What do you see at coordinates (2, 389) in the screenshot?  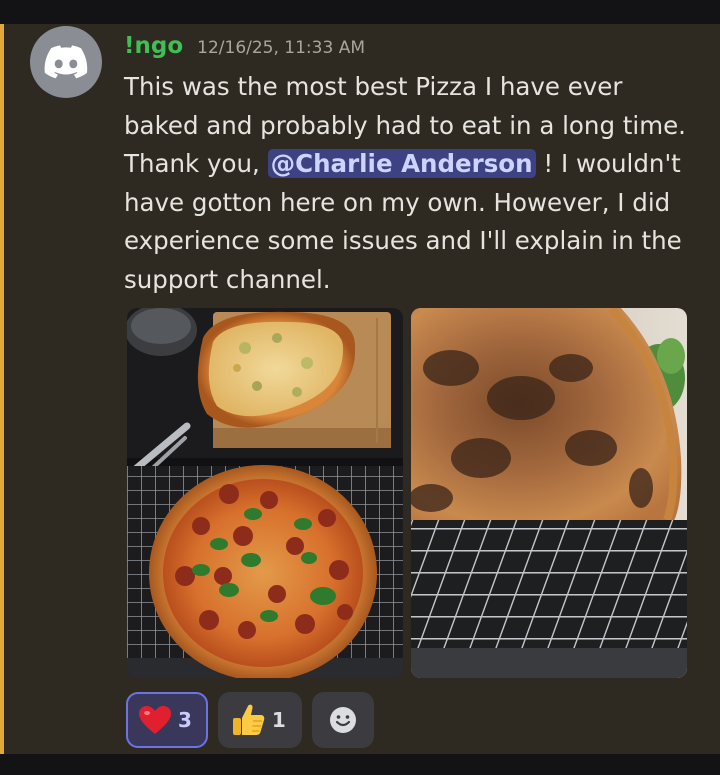 I see `mention-highlight-stripe` at bounding box center [2, 389].